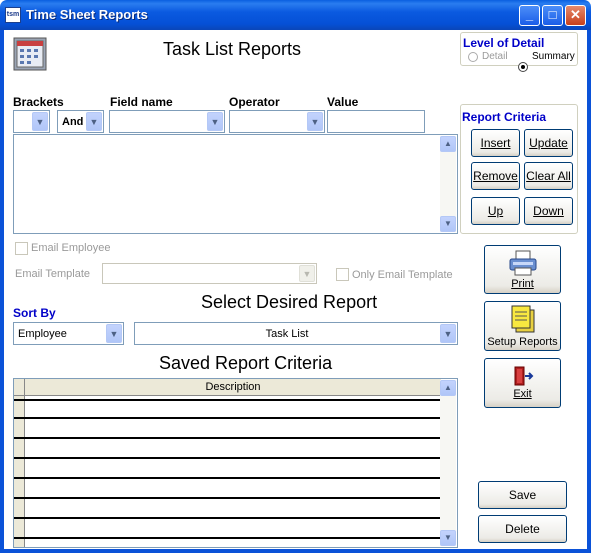 The height and width of the screenshot is (553, 591). What do you see at coordinates (30, 54) in the screenshot?
I see `report-calendar-icon` at bounding box center [30, 54].